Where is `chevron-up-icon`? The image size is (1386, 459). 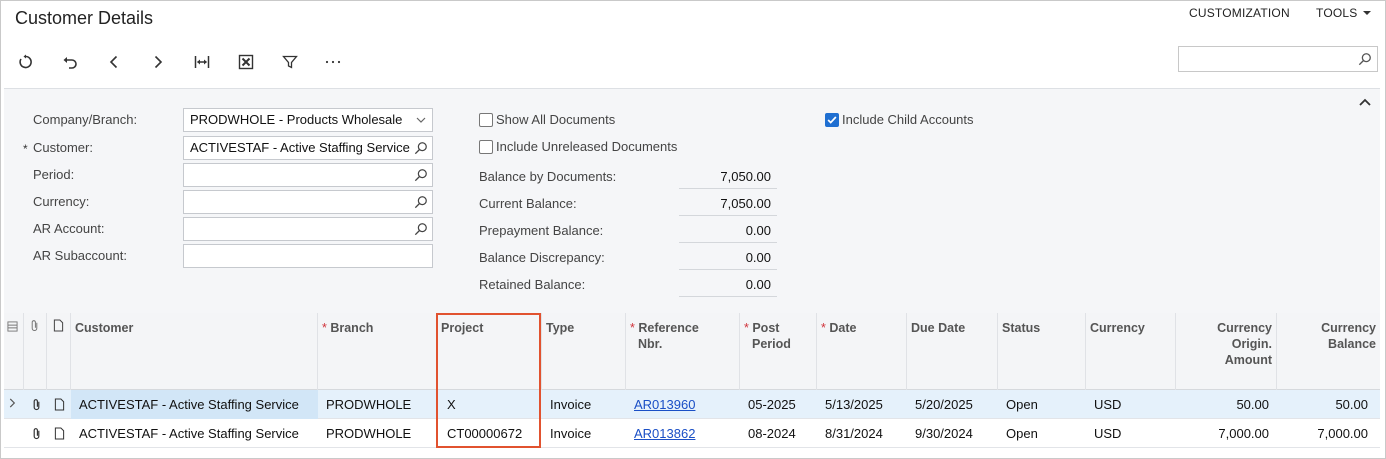 chevron-up-icon is located at coordinates (1365, 102).